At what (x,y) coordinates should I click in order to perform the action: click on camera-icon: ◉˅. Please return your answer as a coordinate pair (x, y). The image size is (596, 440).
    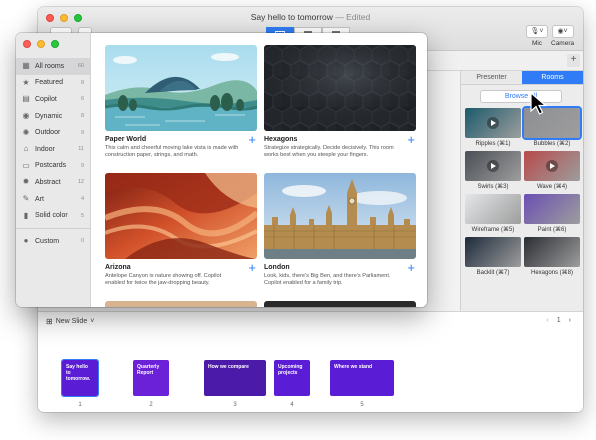
    Looking at the image, I should click on (562, 31).